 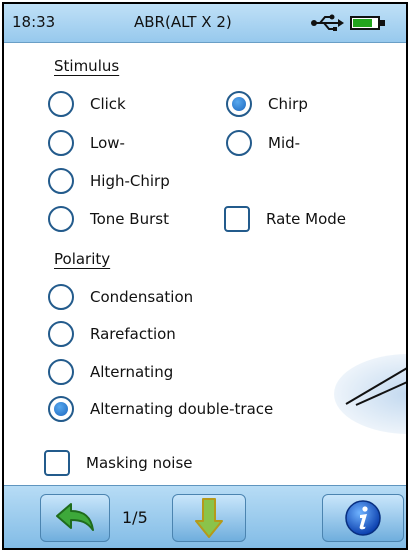 What do you see at coordinates (139, 463) in the screenshot?
I see `option-label: Masking noise` at bounding box center [139, 463].